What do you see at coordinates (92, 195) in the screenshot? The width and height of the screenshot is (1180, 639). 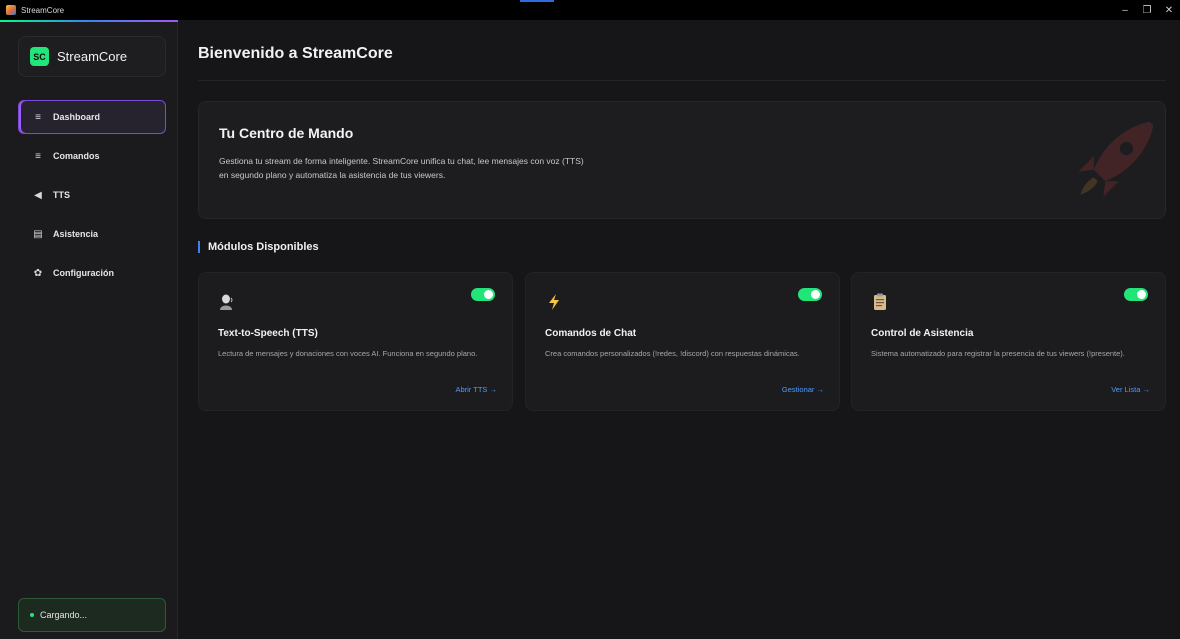 I see `sidebar-item-tts: ◀ TTS` at bounding box center [92, 195].